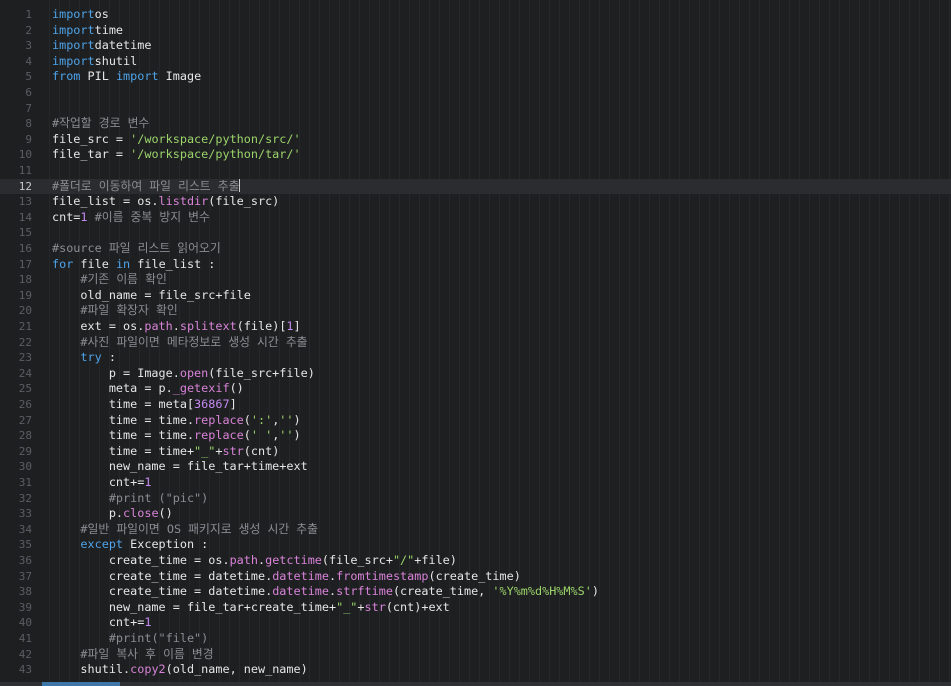 The image size is (951, 686). Describe the element at coordinates (301, 575) in the screenshot. I see `code-token: datetime` at that location.